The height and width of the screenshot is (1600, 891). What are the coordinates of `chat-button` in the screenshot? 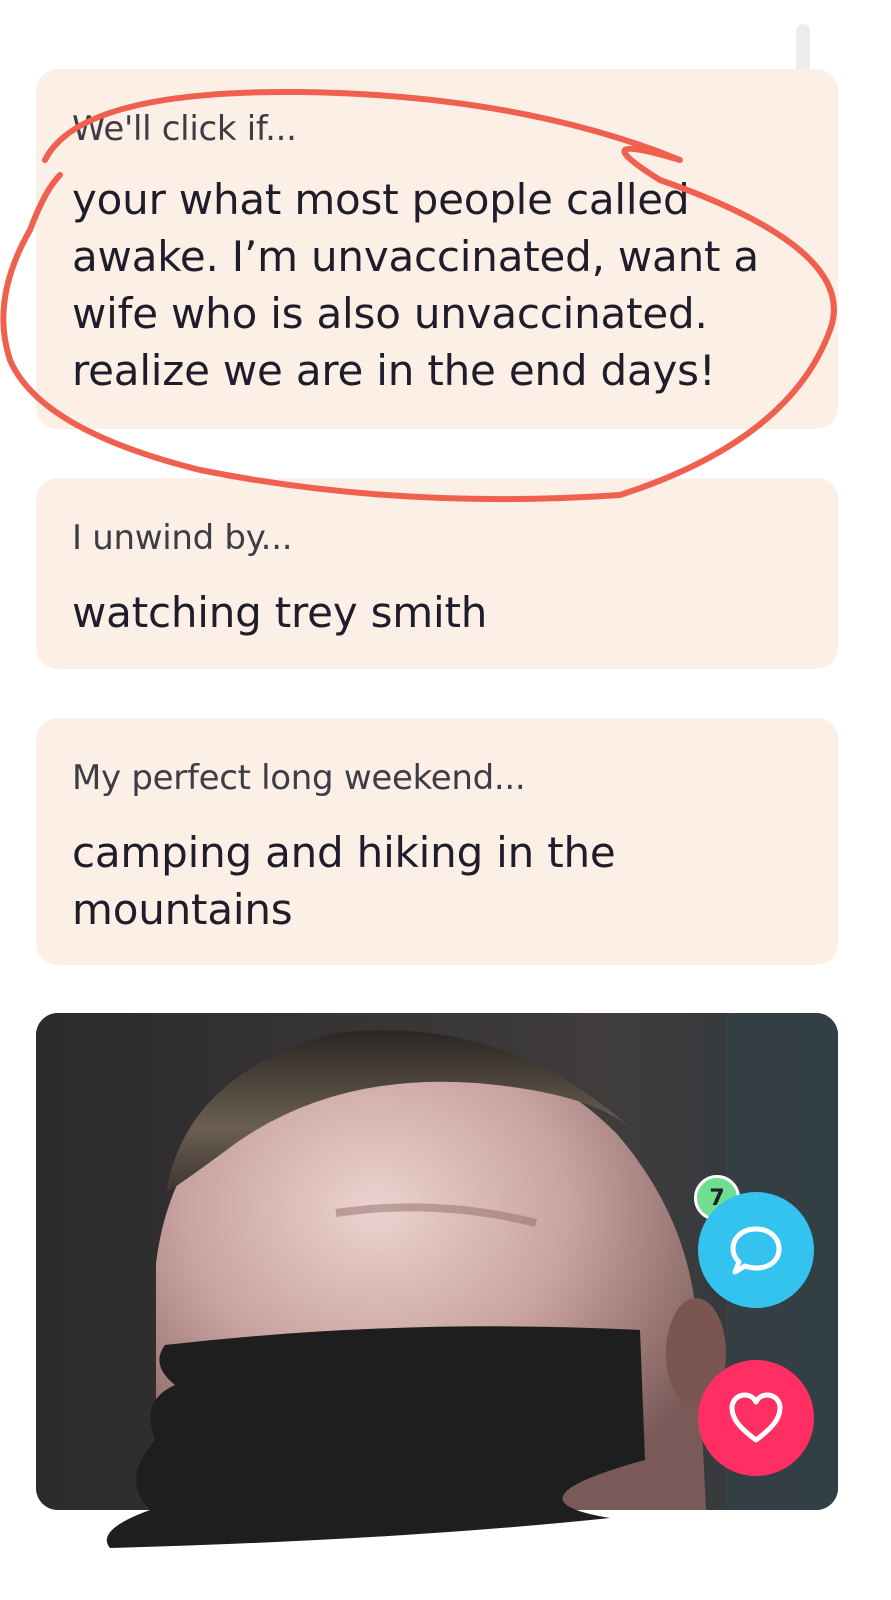 It's located at (756, 1250).